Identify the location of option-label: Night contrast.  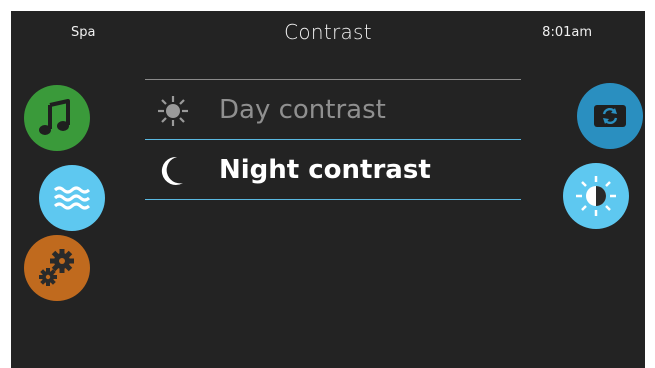
(325, 170).